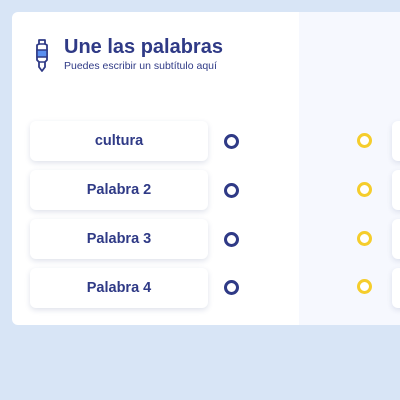  I want to click on marker-icon, so click(42, 55).